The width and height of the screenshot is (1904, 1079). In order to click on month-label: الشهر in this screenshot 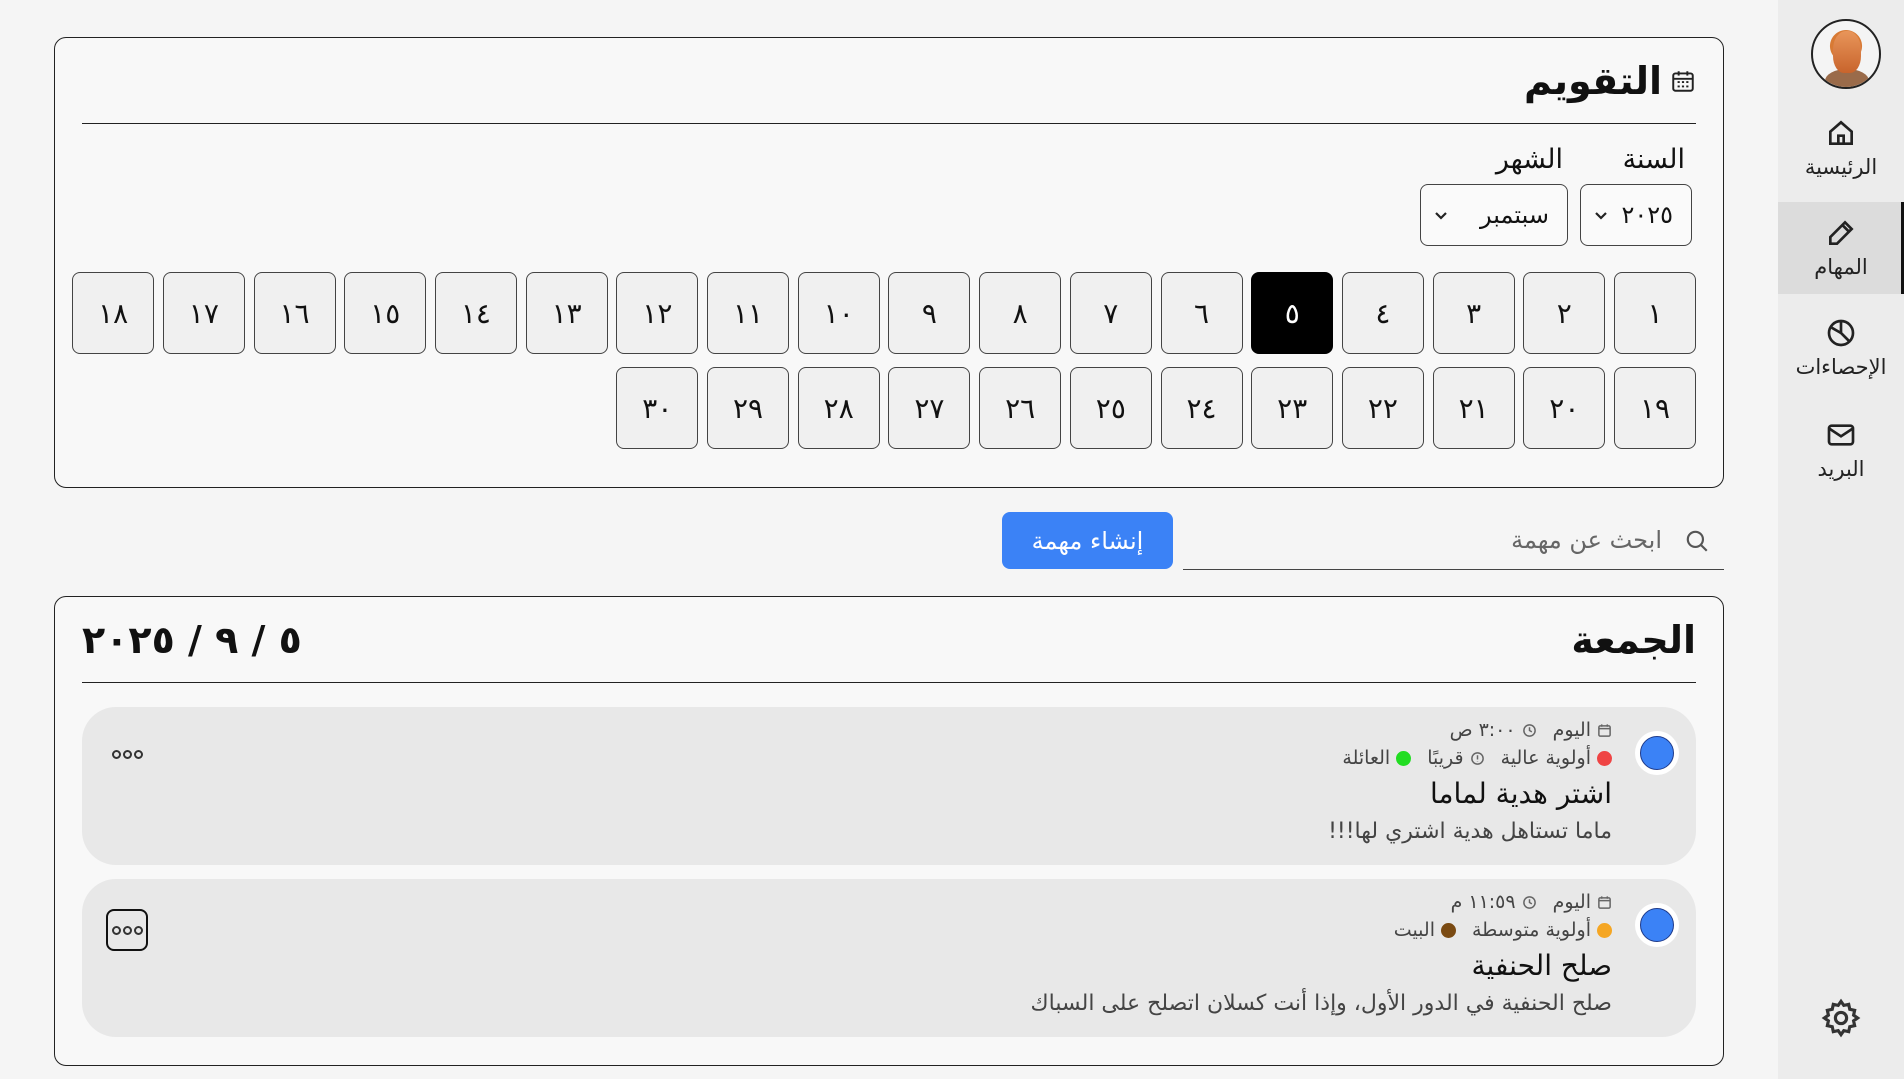, I will do `click(1529, 159)`.